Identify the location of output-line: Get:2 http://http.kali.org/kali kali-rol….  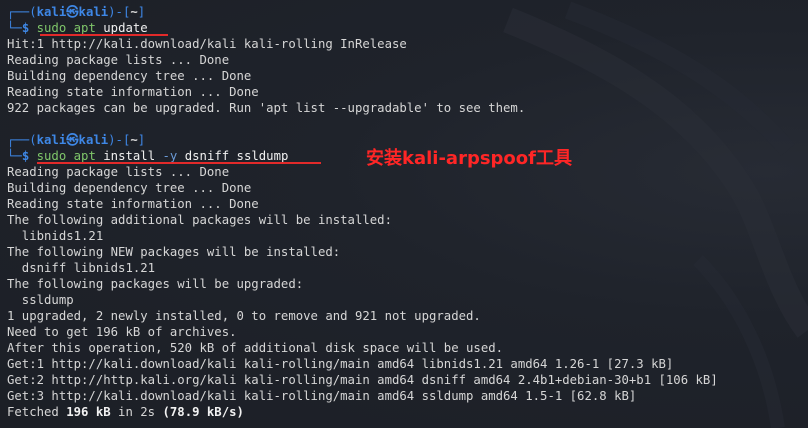
(362, 380).